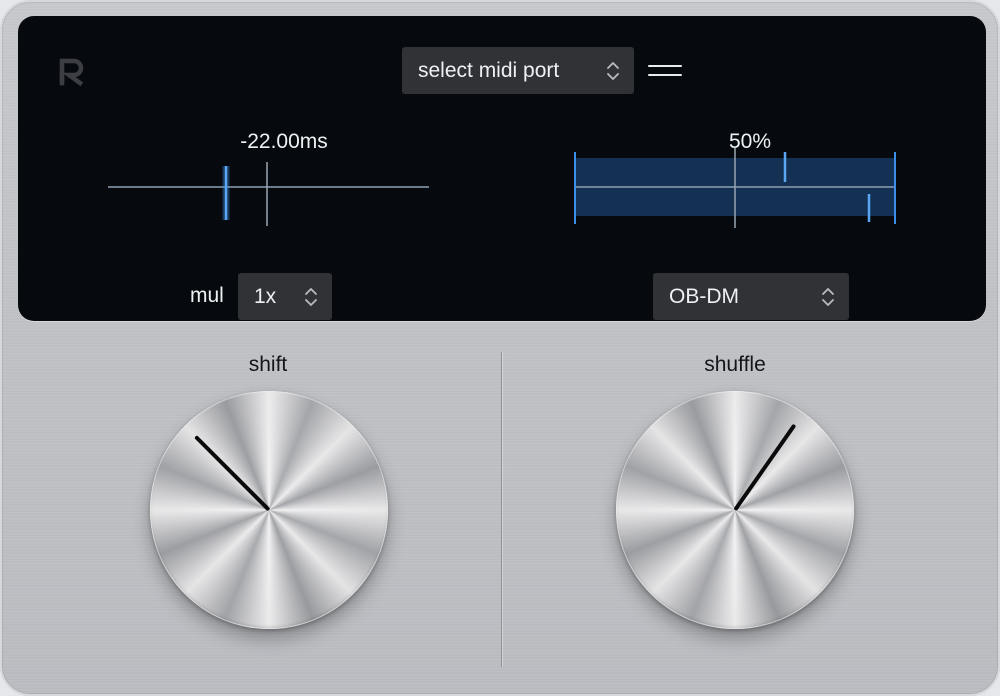  What do you see at coordinates (704, 296) in the screenshot?
I see `model-value: OB-DM` at bounding box center [704, 296].